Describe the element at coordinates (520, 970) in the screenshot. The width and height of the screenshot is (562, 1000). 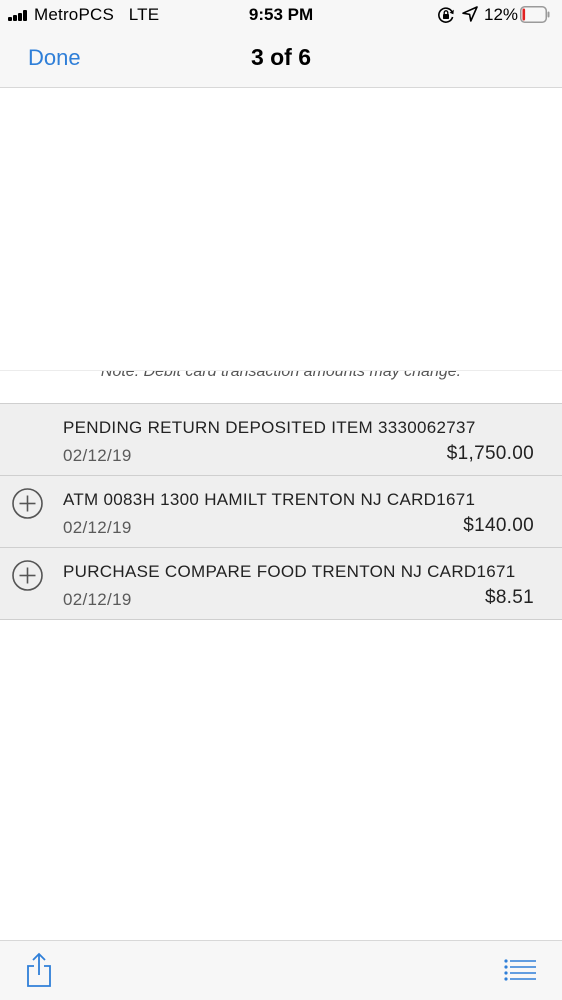
I see `list-icon` at that location.